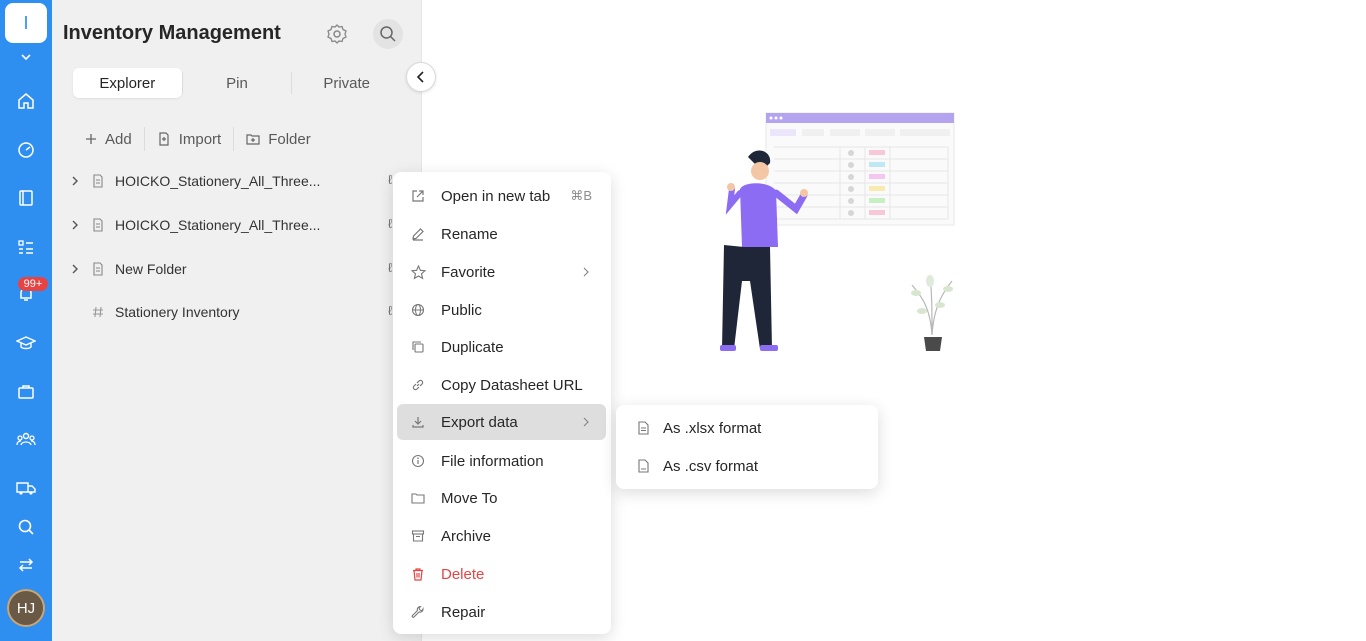 Image resolution: width=1366 pixels, height=641 pixels. Describe the element at coordinates (337, 34) in the screenshot. I see `gear-icon` at that location.